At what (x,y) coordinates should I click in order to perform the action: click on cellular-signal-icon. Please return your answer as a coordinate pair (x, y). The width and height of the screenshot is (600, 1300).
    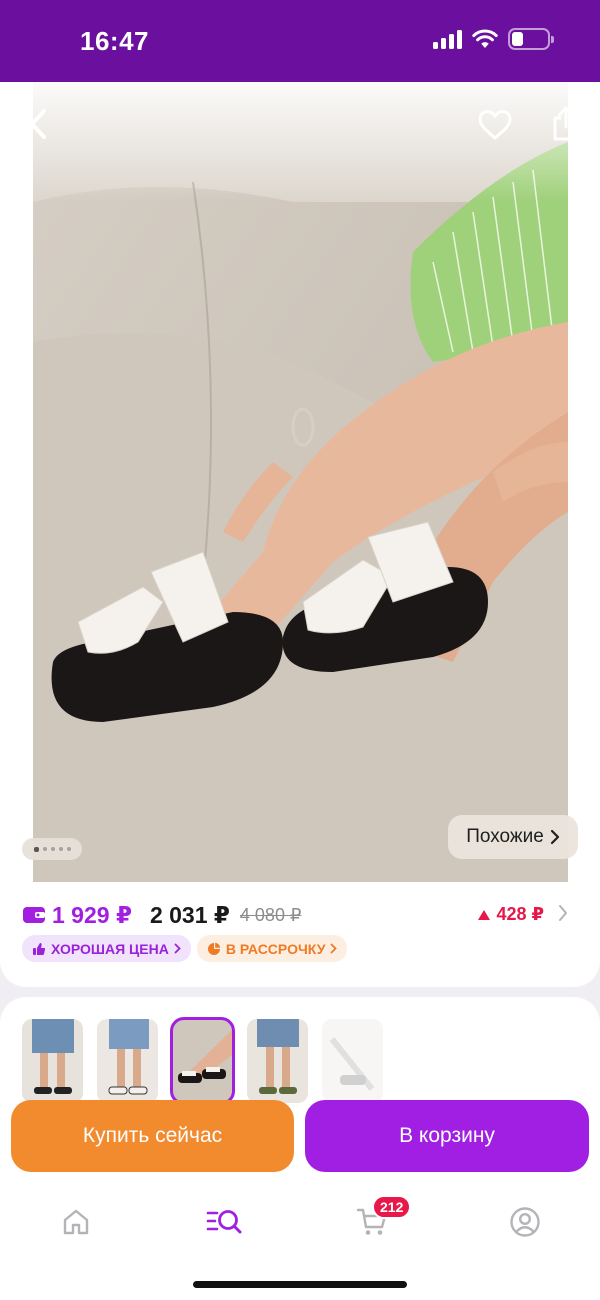
    Looking at the image, I should click on (447, 39).